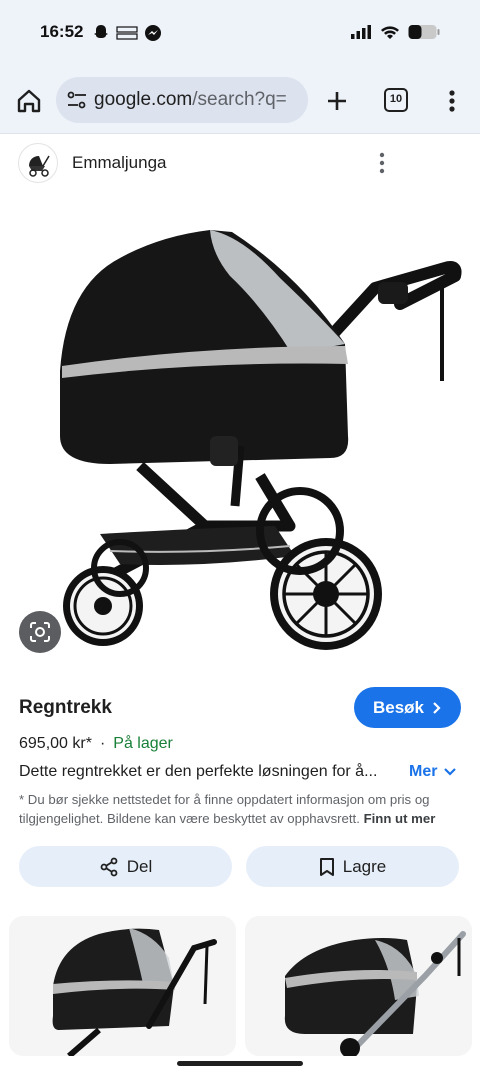 The width and height of the screenshot is (480, 1077). I want to click on learn-more-link: Finn ut mer, so click(400, 818).